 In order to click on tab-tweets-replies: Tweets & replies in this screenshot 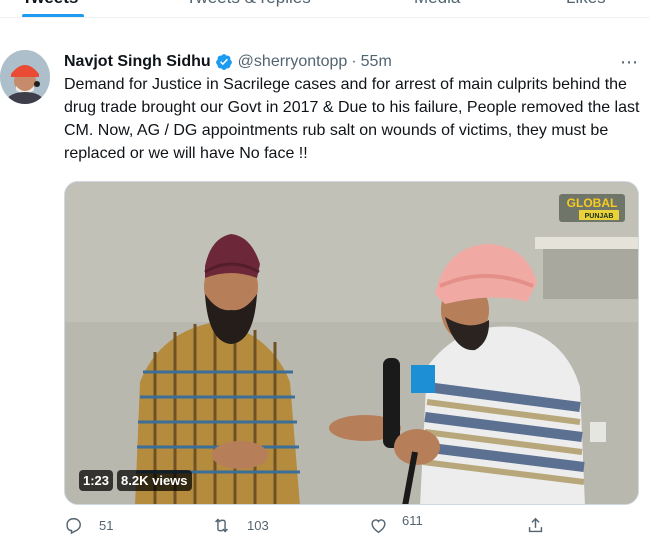, I will do `click(248, 4)`.